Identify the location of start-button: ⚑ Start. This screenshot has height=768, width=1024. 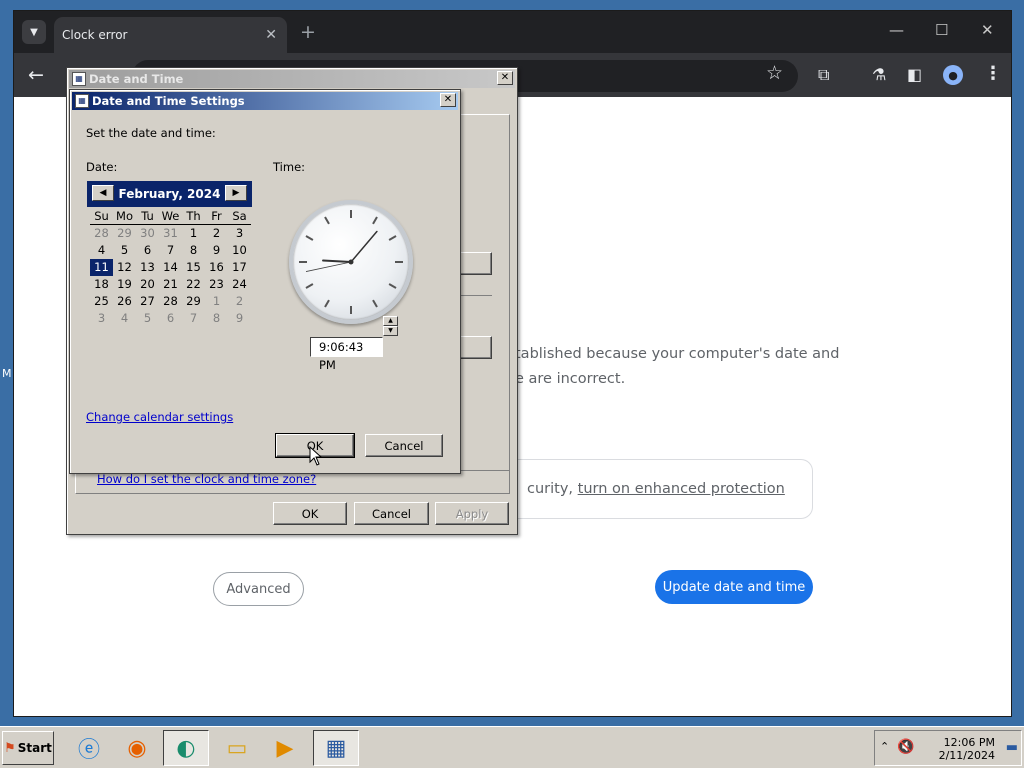
(28, 748).